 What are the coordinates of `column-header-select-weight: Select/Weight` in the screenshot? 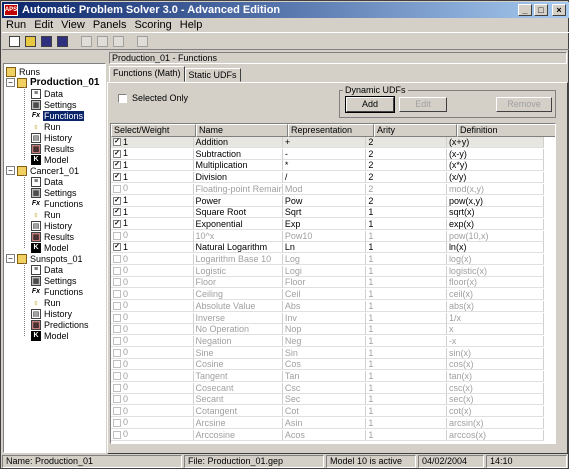 It's located at (153, 130).